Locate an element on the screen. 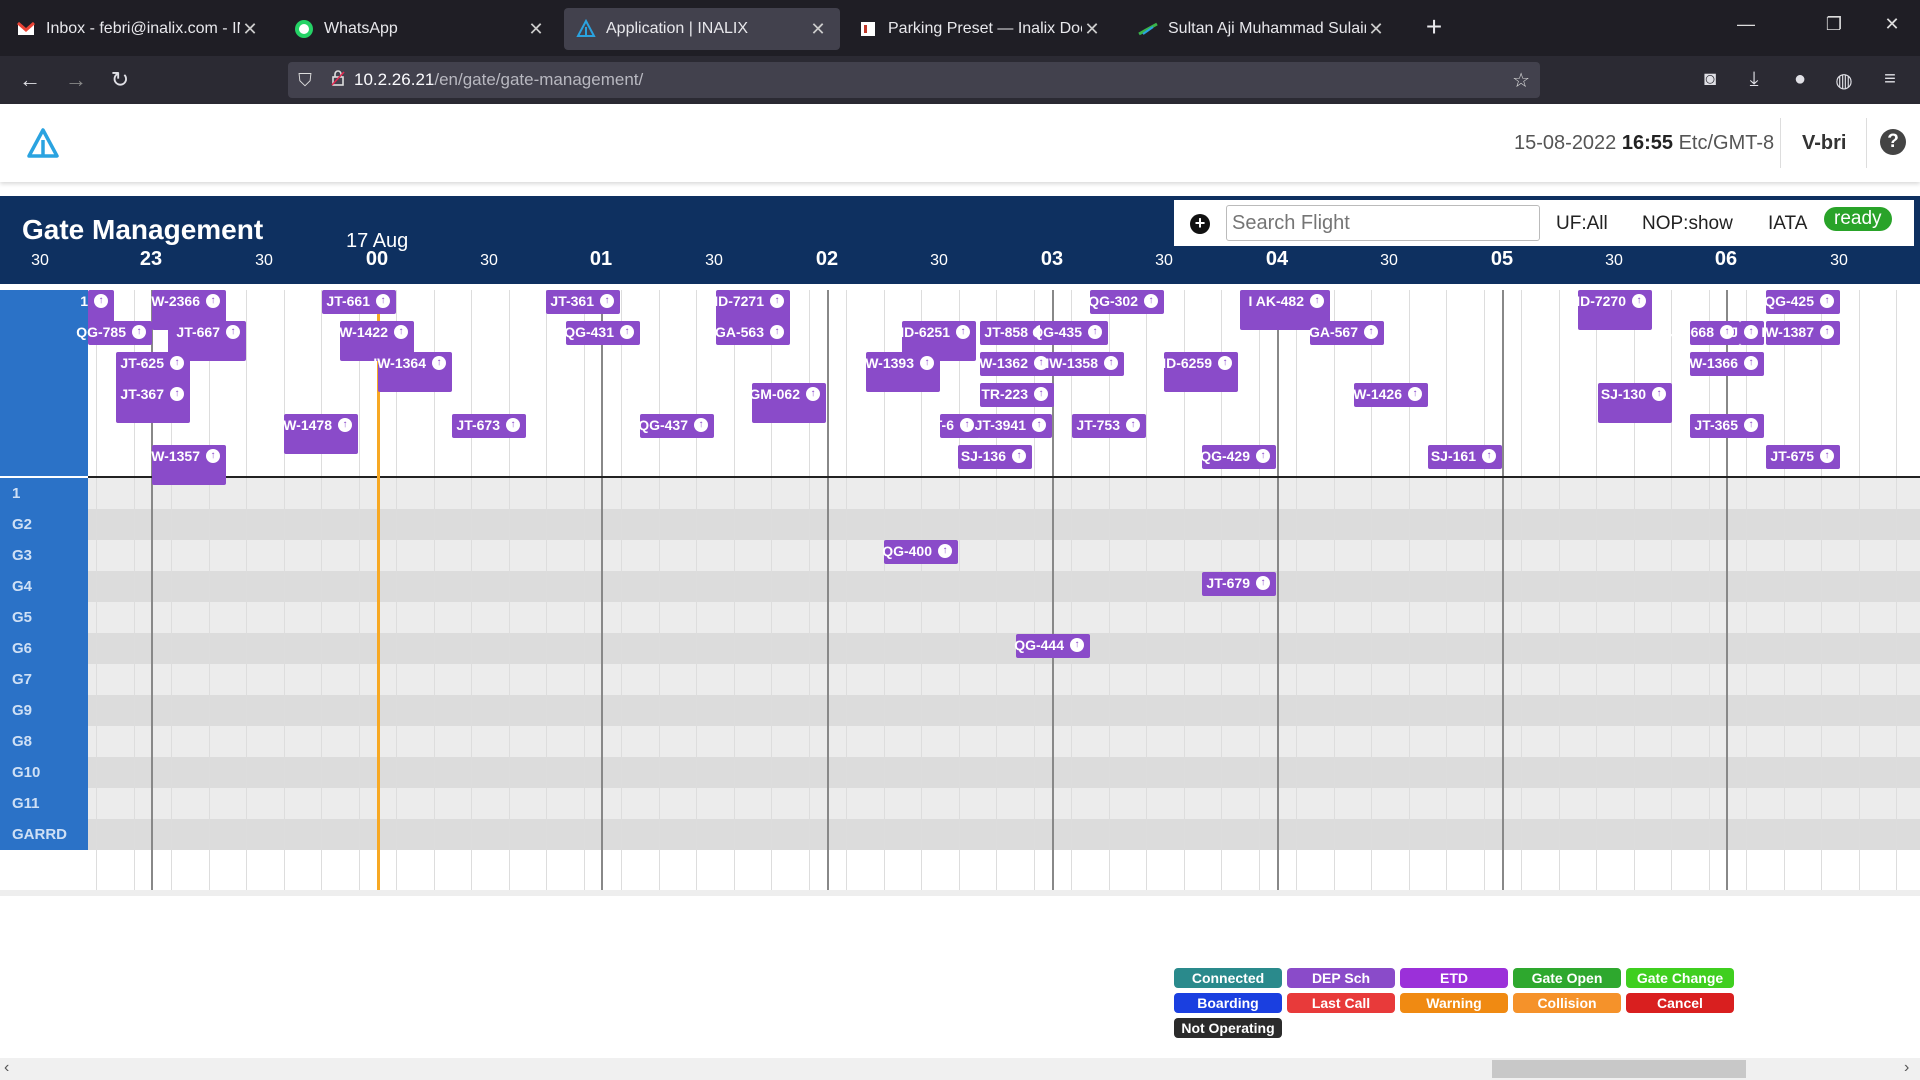  pocket-icon: ◙ is located at coordinates (1710, 79).